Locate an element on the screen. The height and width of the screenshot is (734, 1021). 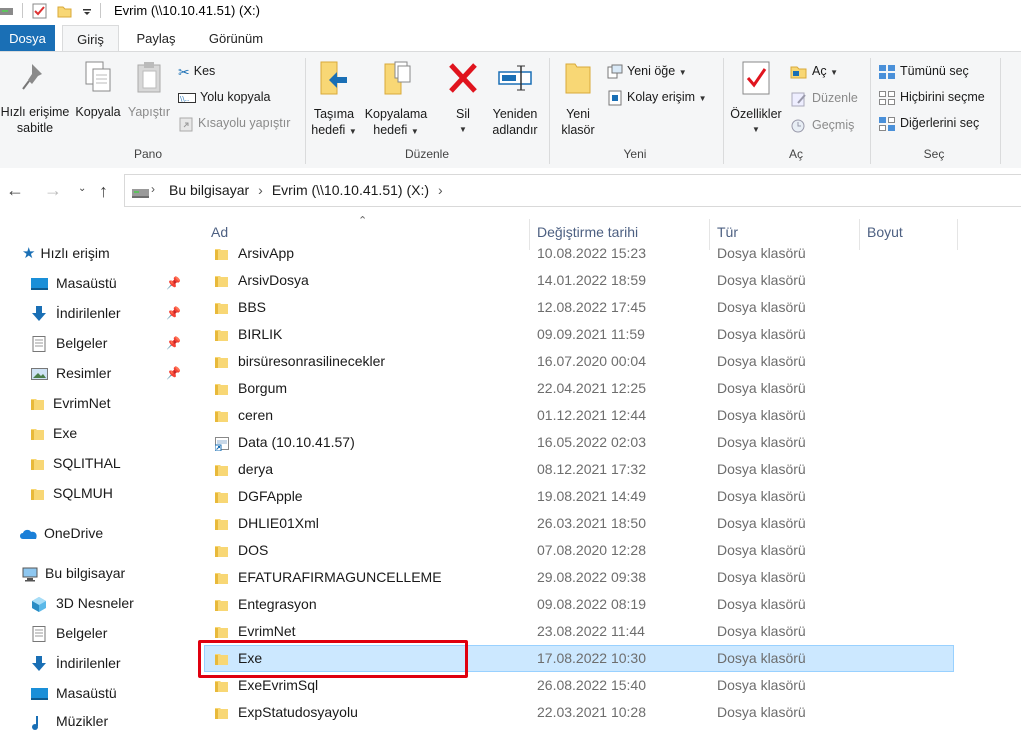
nav-item-sqlithal: SQLITHAL is located at coordinates (76, 463).